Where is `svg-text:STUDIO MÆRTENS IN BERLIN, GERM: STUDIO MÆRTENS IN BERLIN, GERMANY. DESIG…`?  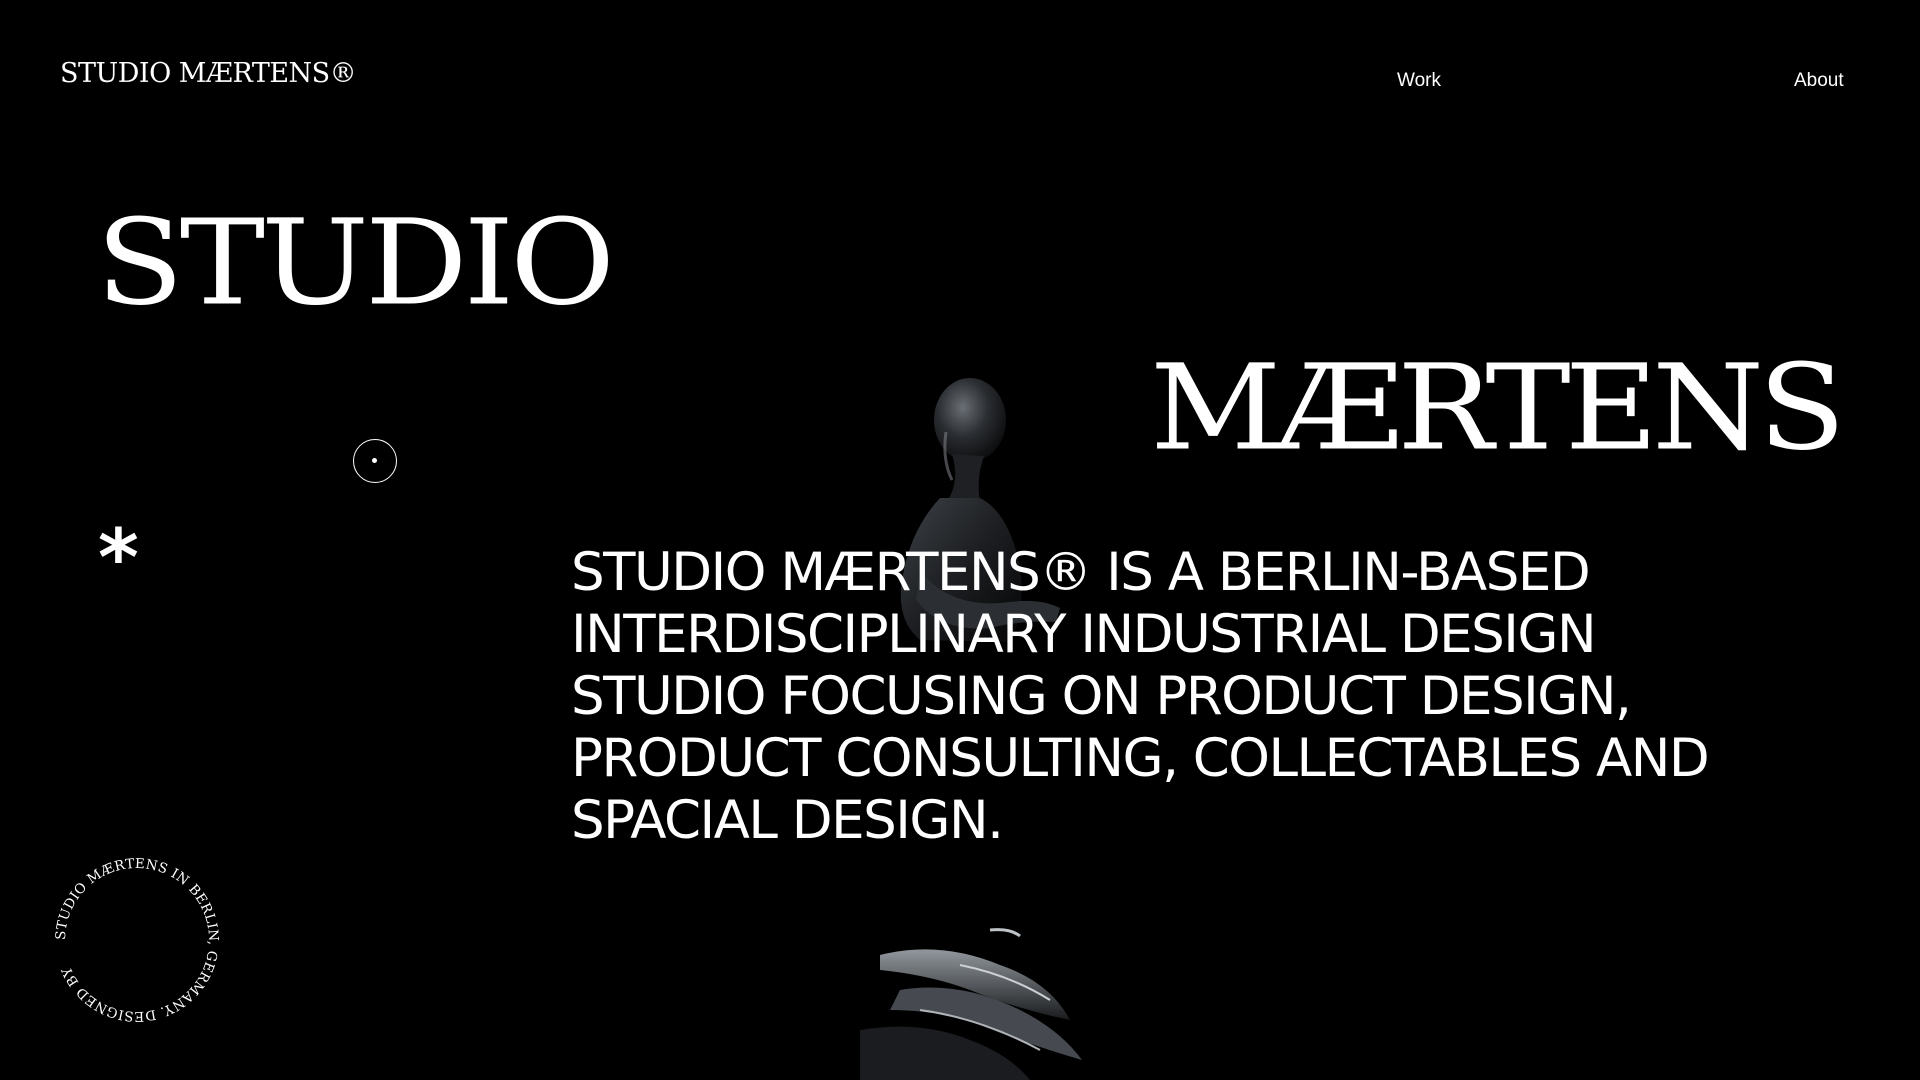
svg-text:STUDIO MÆRTENS IN BERLIN, GERM: STUDIO MÆRTENS IN BERLIN, GERMANY. DESIG… is located at coordinates (137, 940).